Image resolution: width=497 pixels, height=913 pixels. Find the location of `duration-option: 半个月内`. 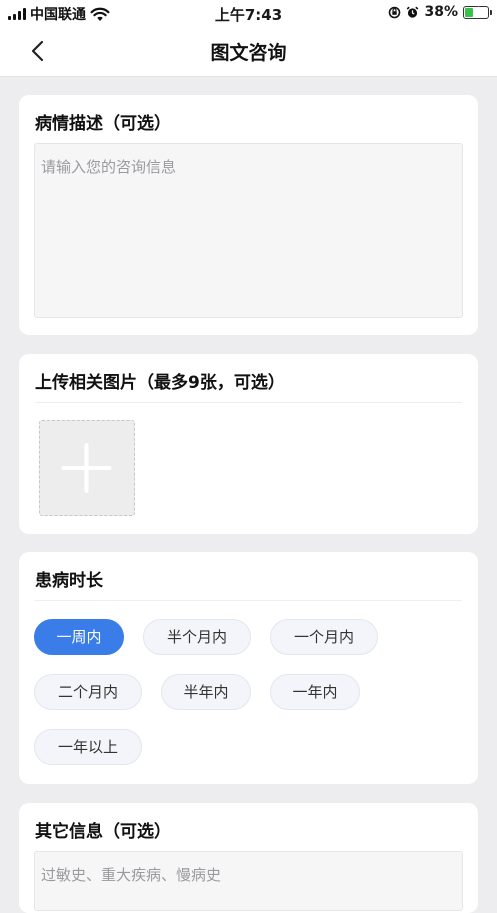

duration-option: 半个月内 is located at coordinates (197, 637).